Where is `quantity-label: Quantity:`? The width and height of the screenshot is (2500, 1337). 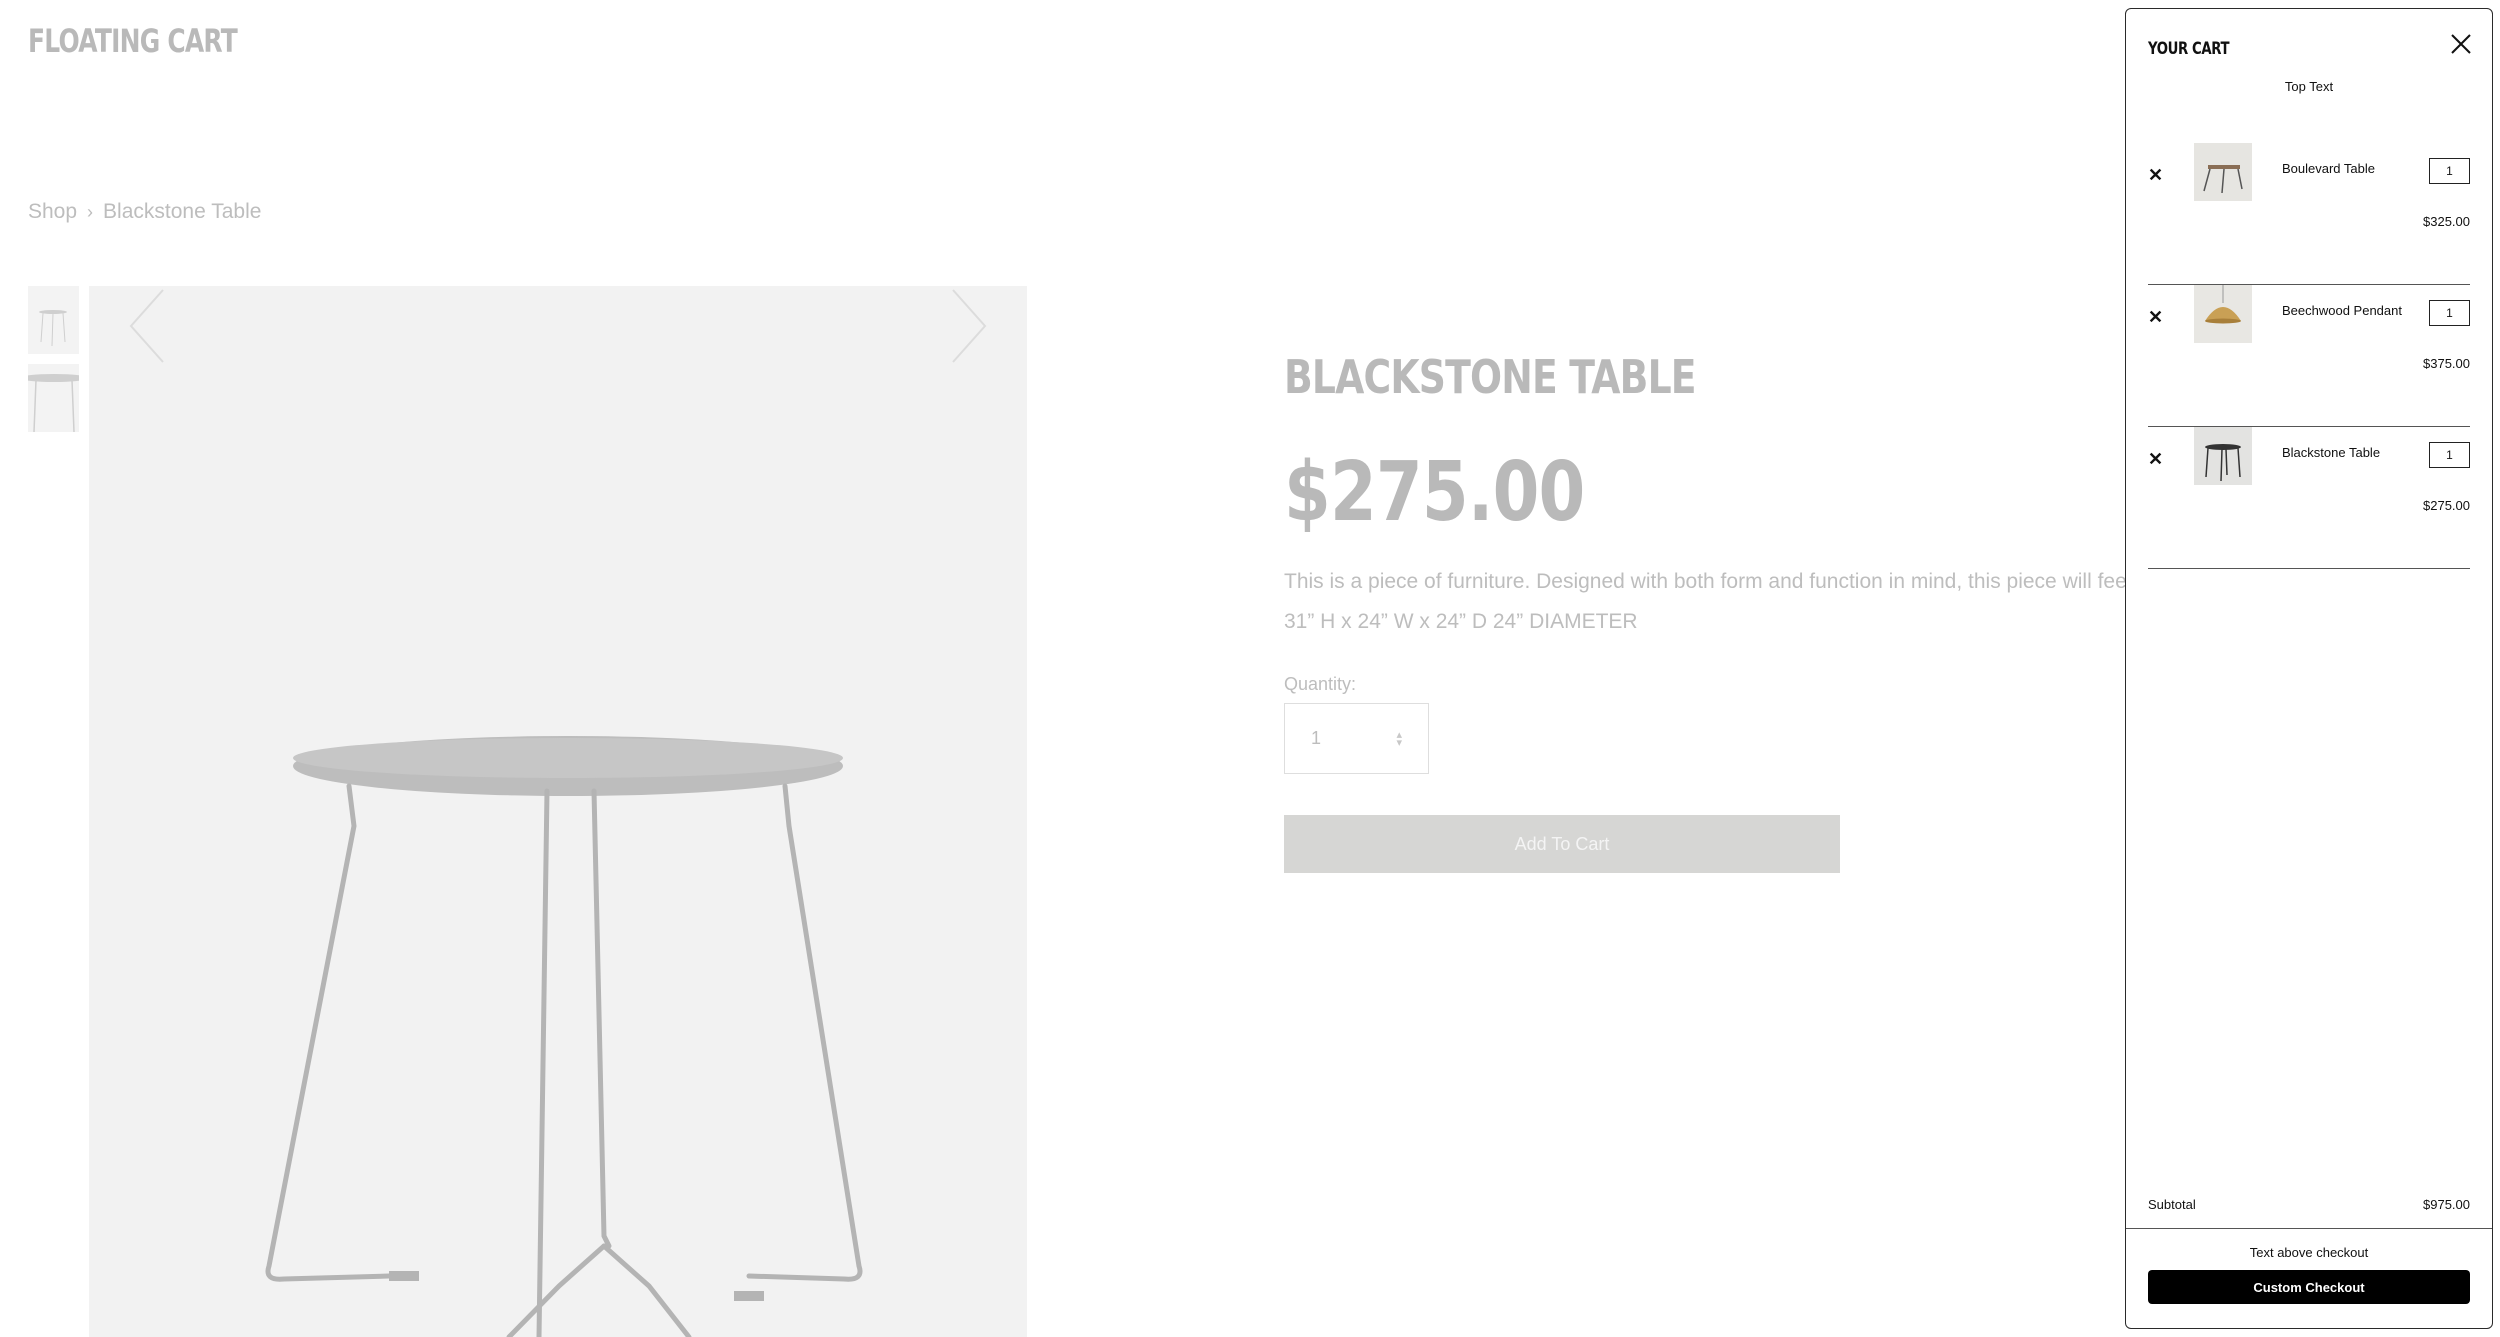 quantity-label: Quantity: is located at coordinates (1320, 684).